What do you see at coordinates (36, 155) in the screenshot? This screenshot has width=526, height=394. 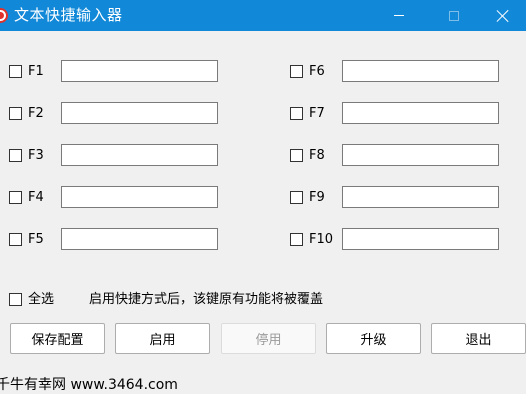 I see `f3-label: F3` at bounding box center [36, 155].